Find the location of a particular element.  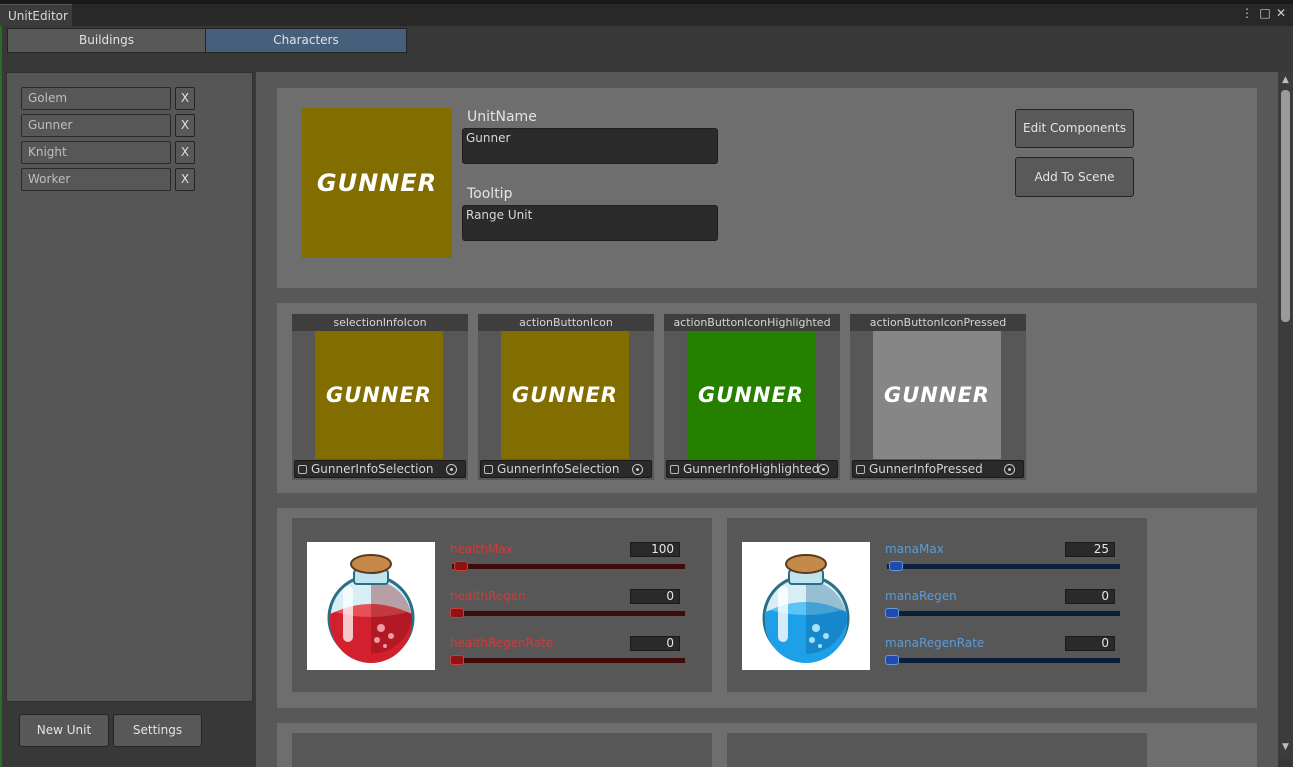

unit-list-item: Gunner X is located at coordinates (111, 125).